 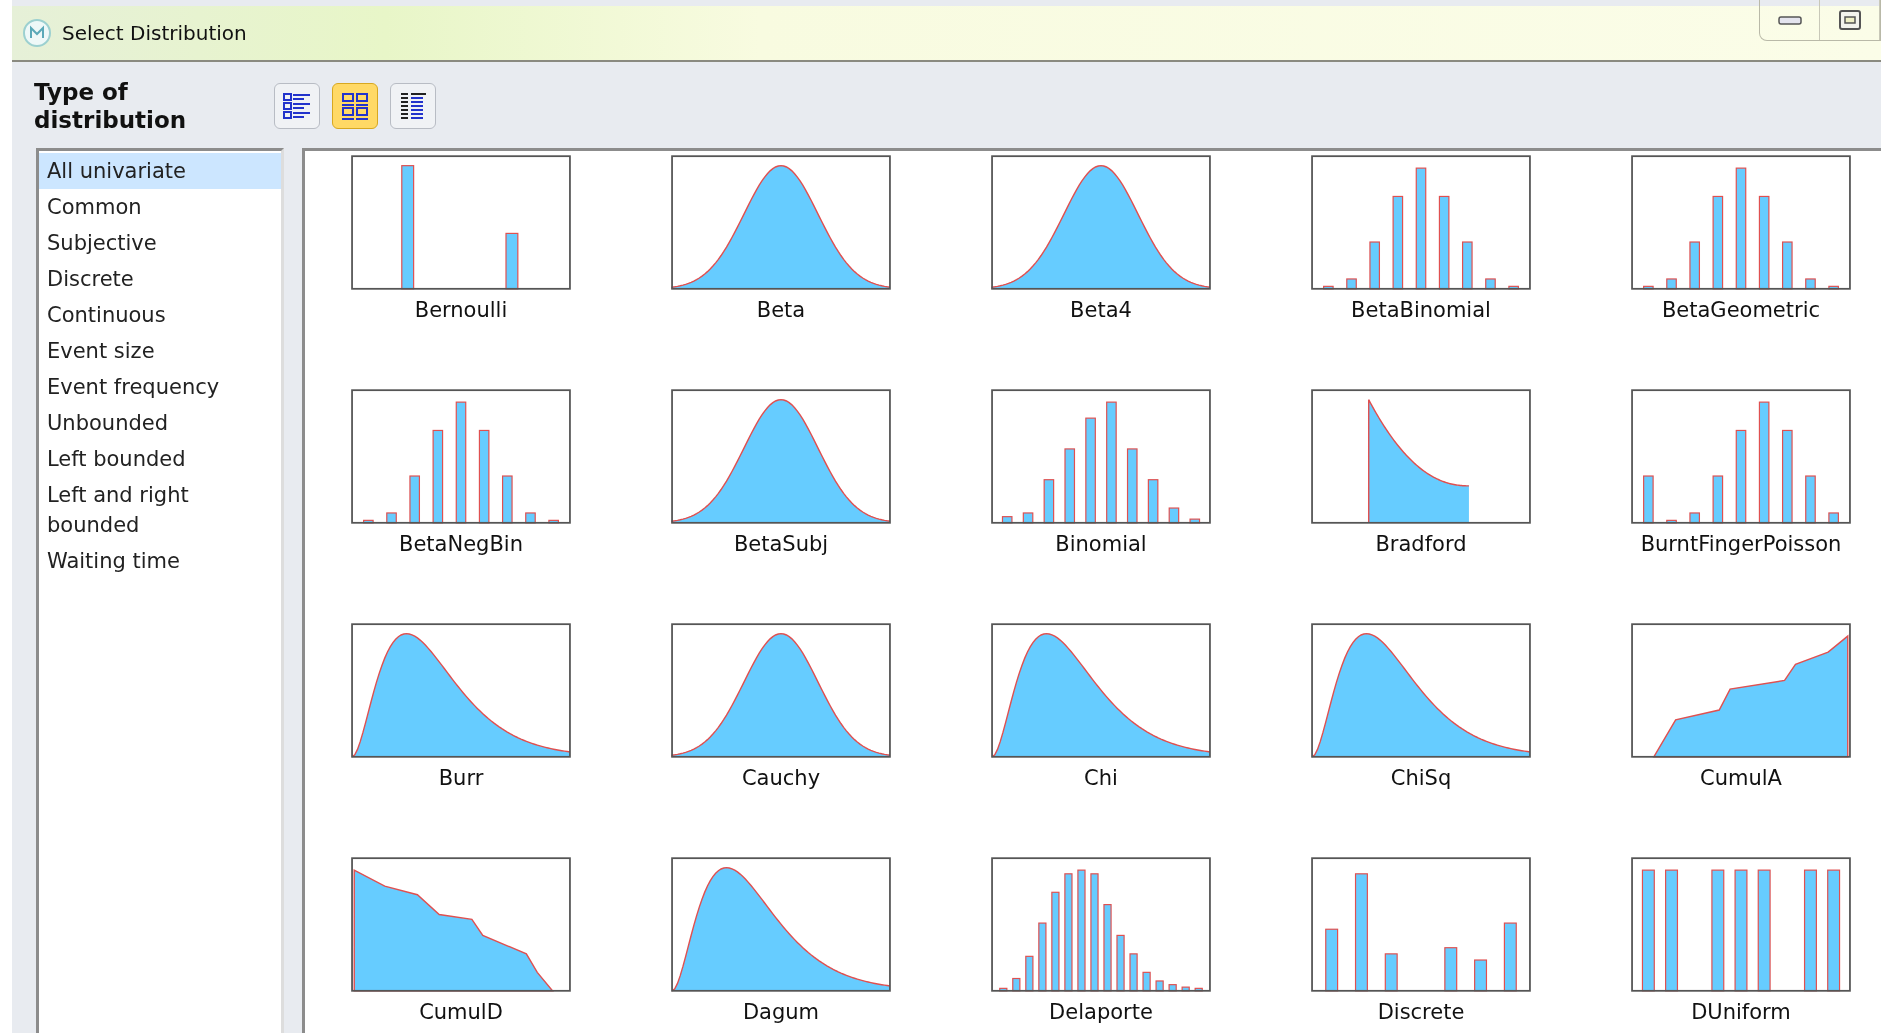 I want to click on restore-icon, so click(x=1849, y=20).